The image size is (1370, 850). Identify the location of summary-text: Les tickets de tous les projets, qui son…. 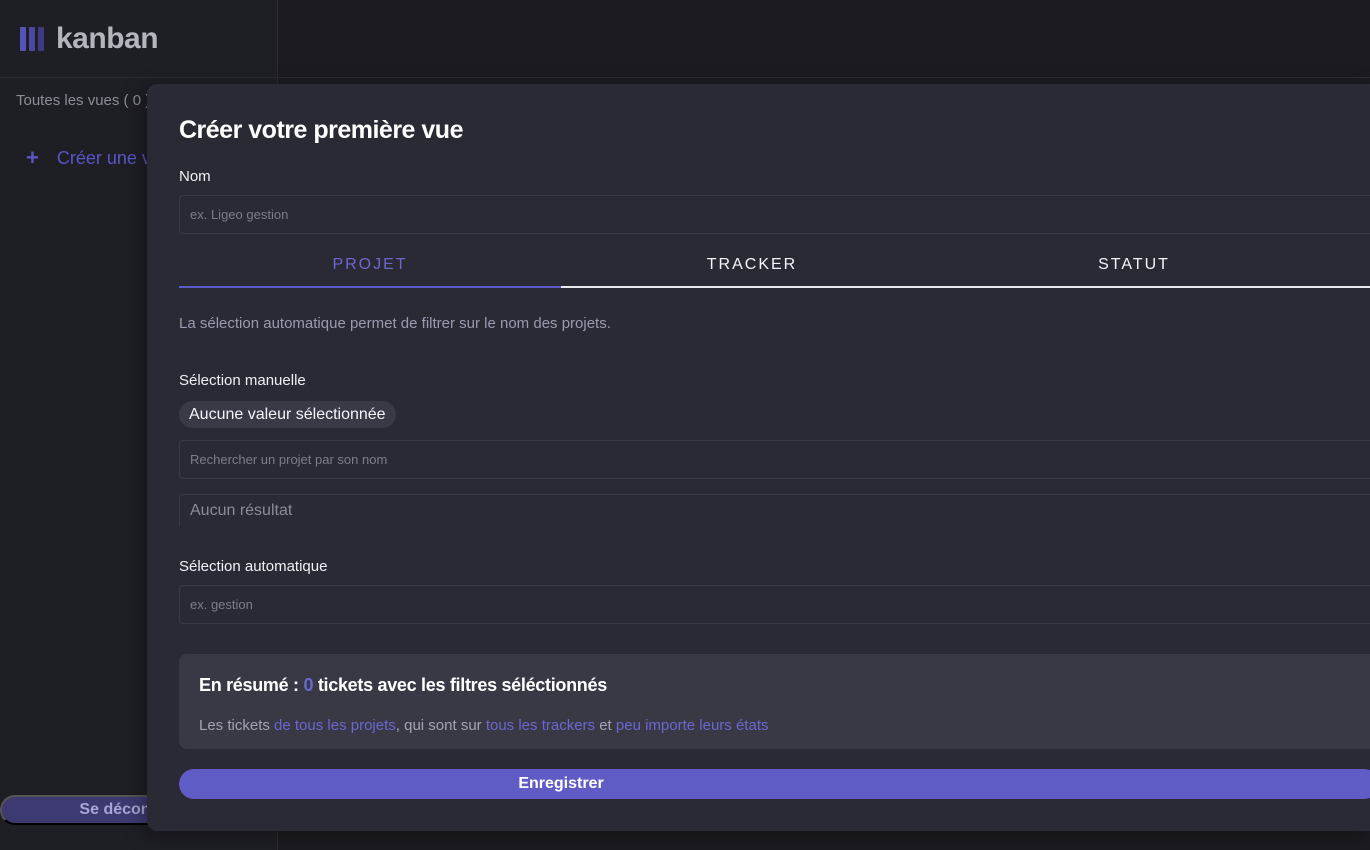
(484, 725).